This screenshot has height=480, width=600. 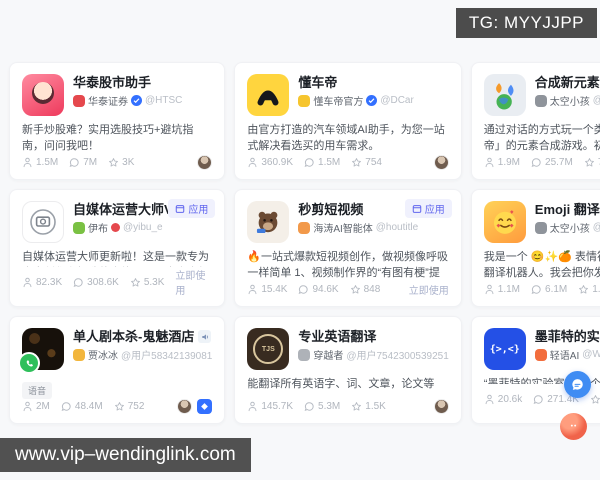 I want to click on card-header: Emoji 翻译器 太空小孩 @spacekid, so click(x=541, y=222).